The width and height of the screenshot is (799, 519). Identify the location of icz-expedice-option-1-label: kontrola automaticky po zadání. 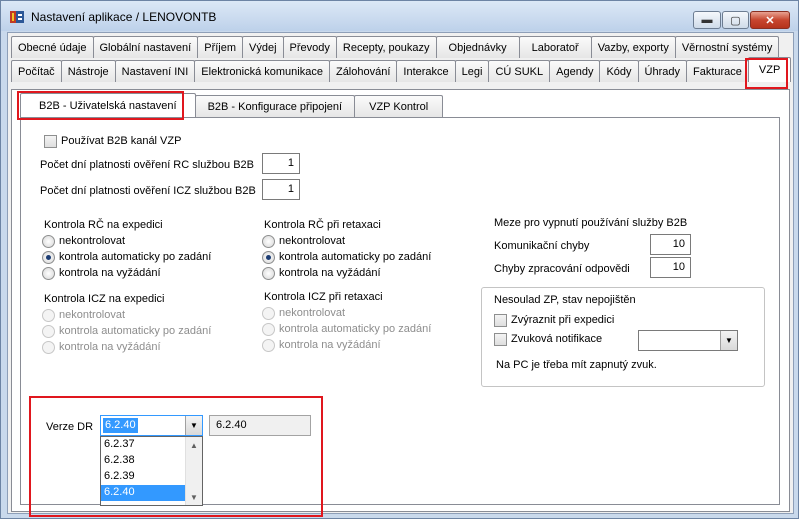
(135, 331).